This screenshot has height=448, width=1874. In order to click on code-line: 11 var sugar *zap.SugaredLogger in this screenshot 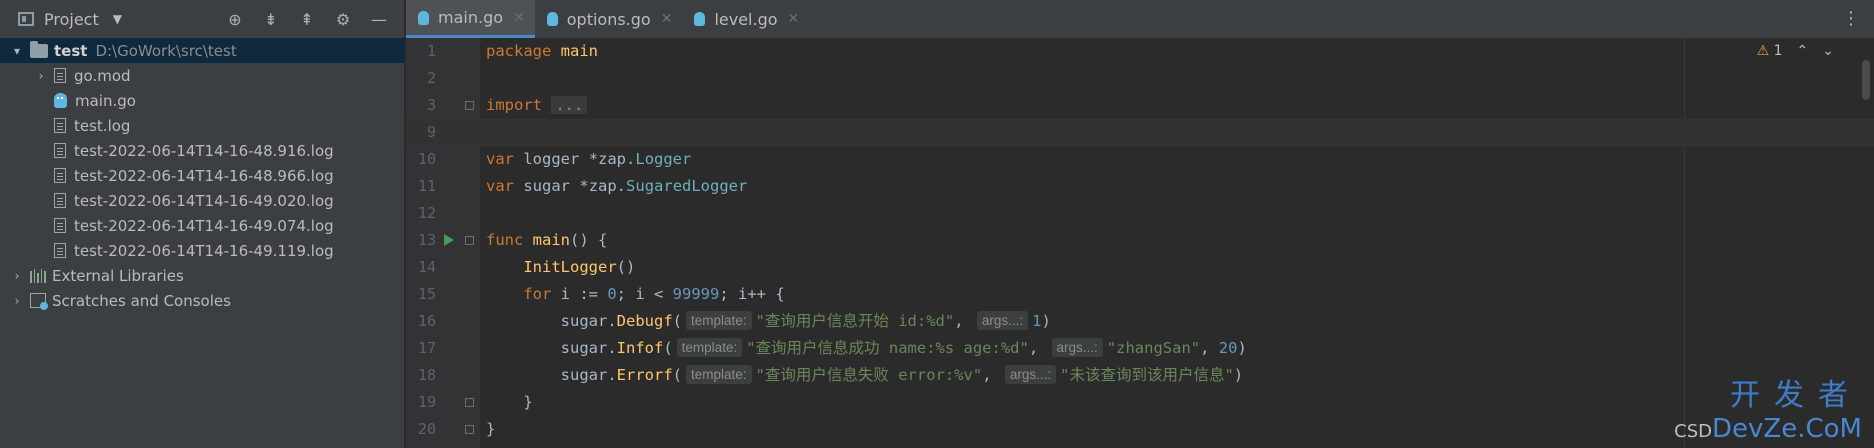, I will do `click(1140, 186)`.